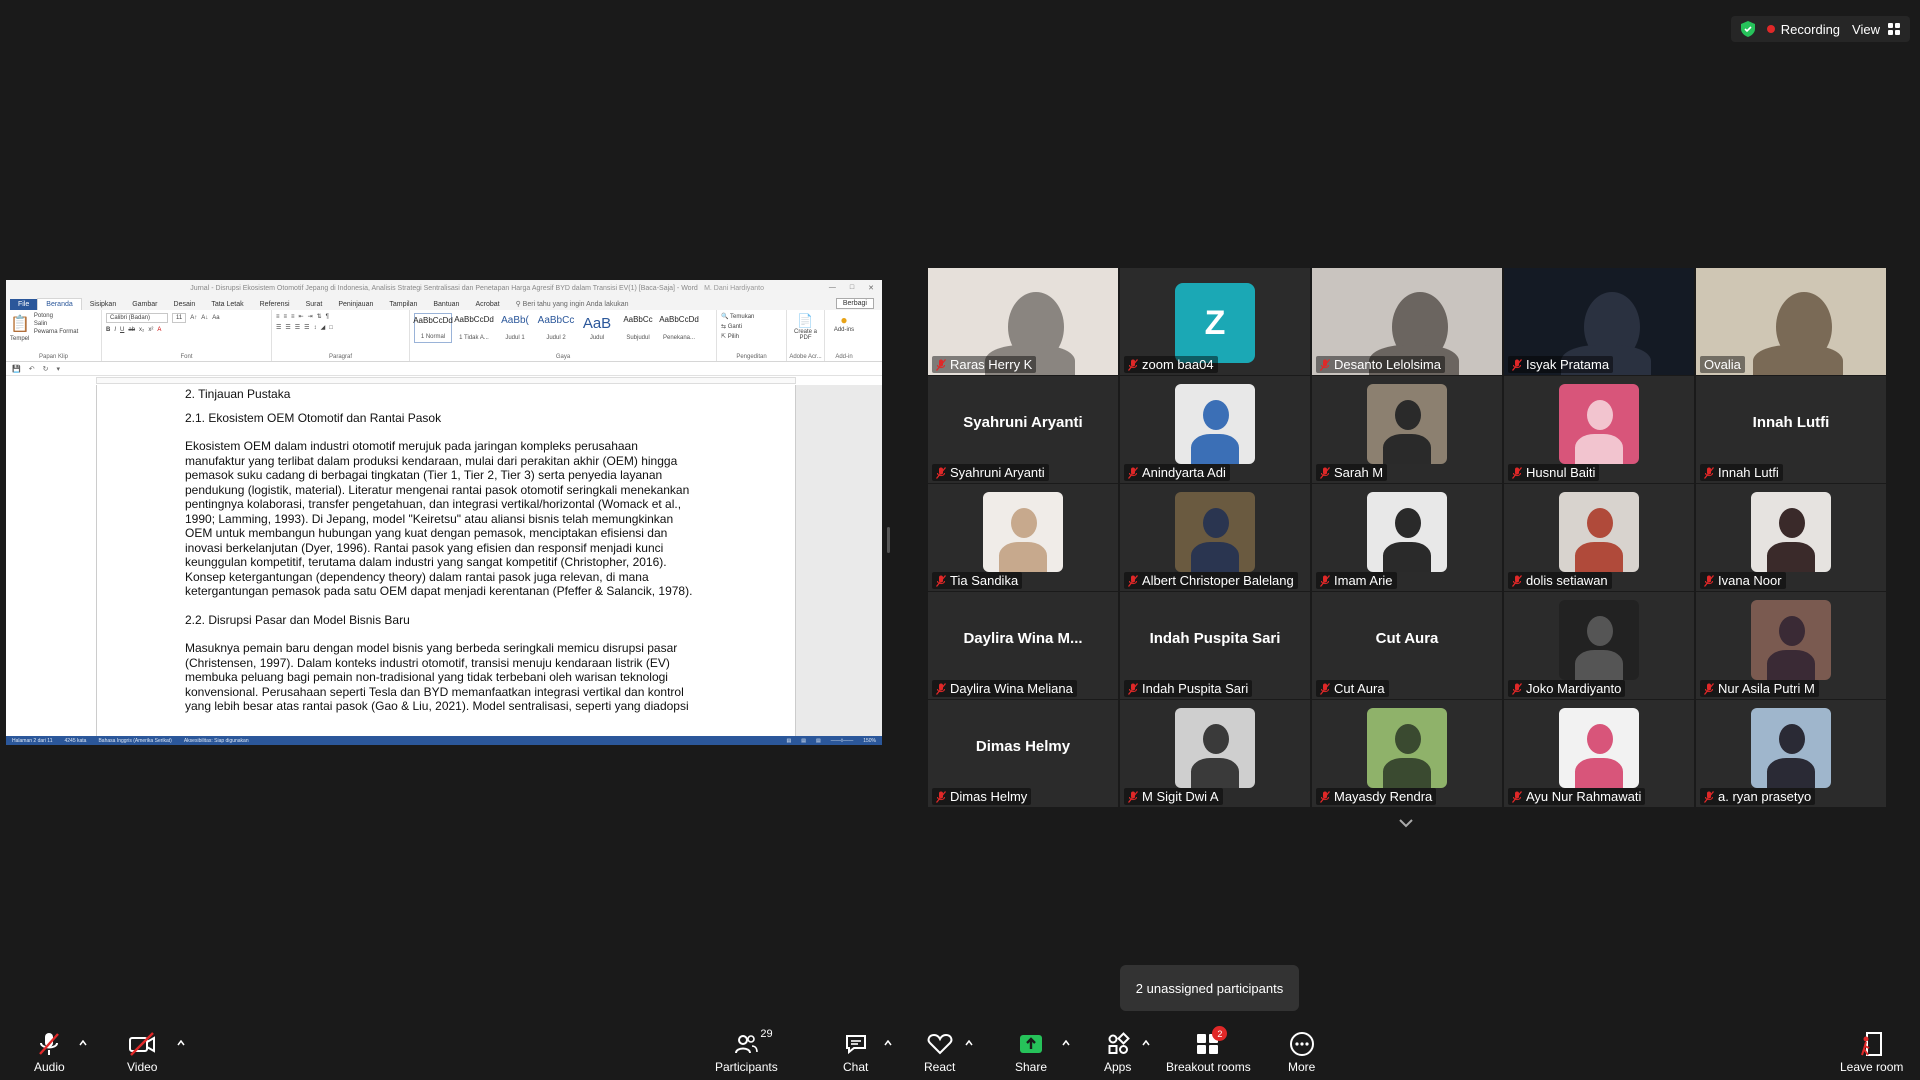  What do you see at coordinates (49, 1052) in the screenshot?
I see `audio-button: Audio` at bounding box center [49, 1052].